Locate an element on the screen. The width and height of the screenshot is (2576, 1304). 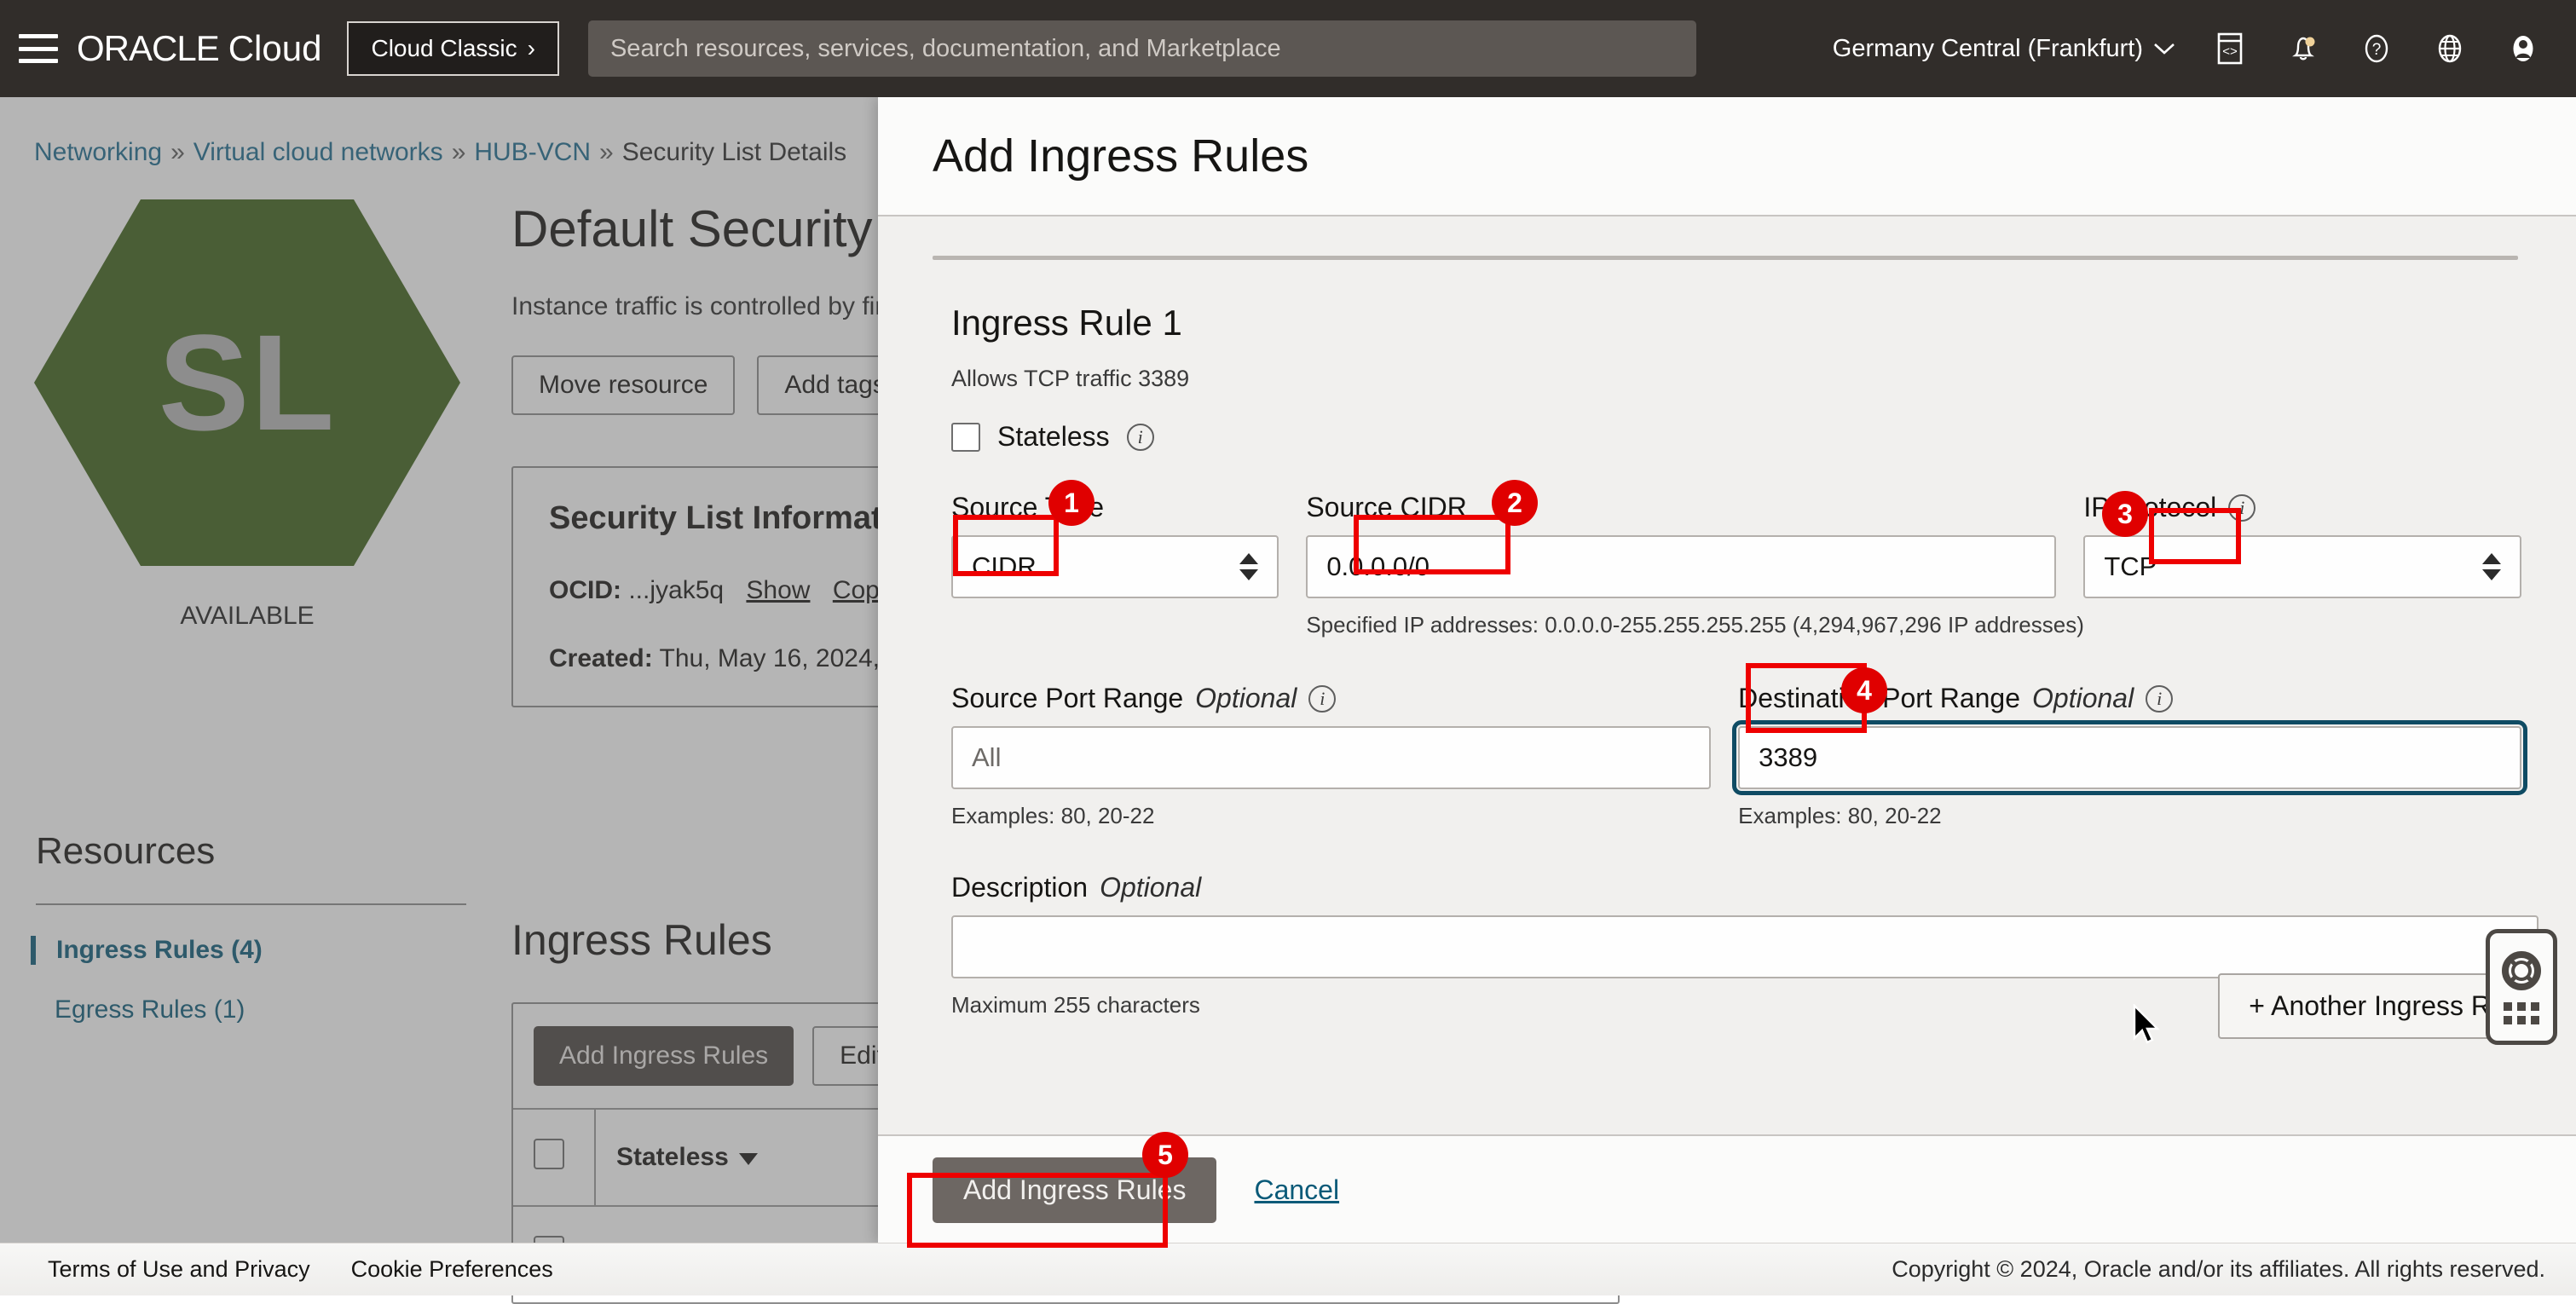
source-cidr-value: 0.0.0.0/0 is located at coordinates (1378, 566).